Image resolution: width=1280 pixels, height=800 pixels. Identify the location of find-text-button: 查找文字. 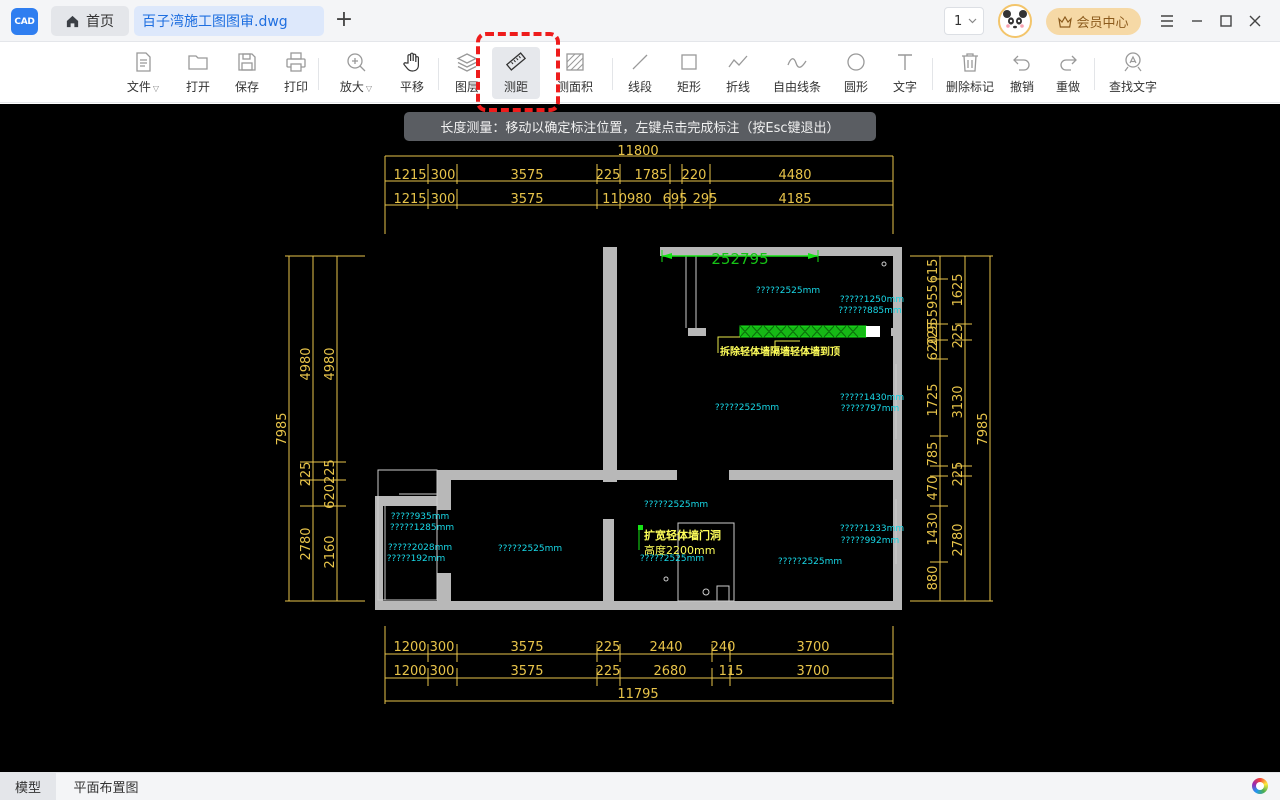
(1133, 73).